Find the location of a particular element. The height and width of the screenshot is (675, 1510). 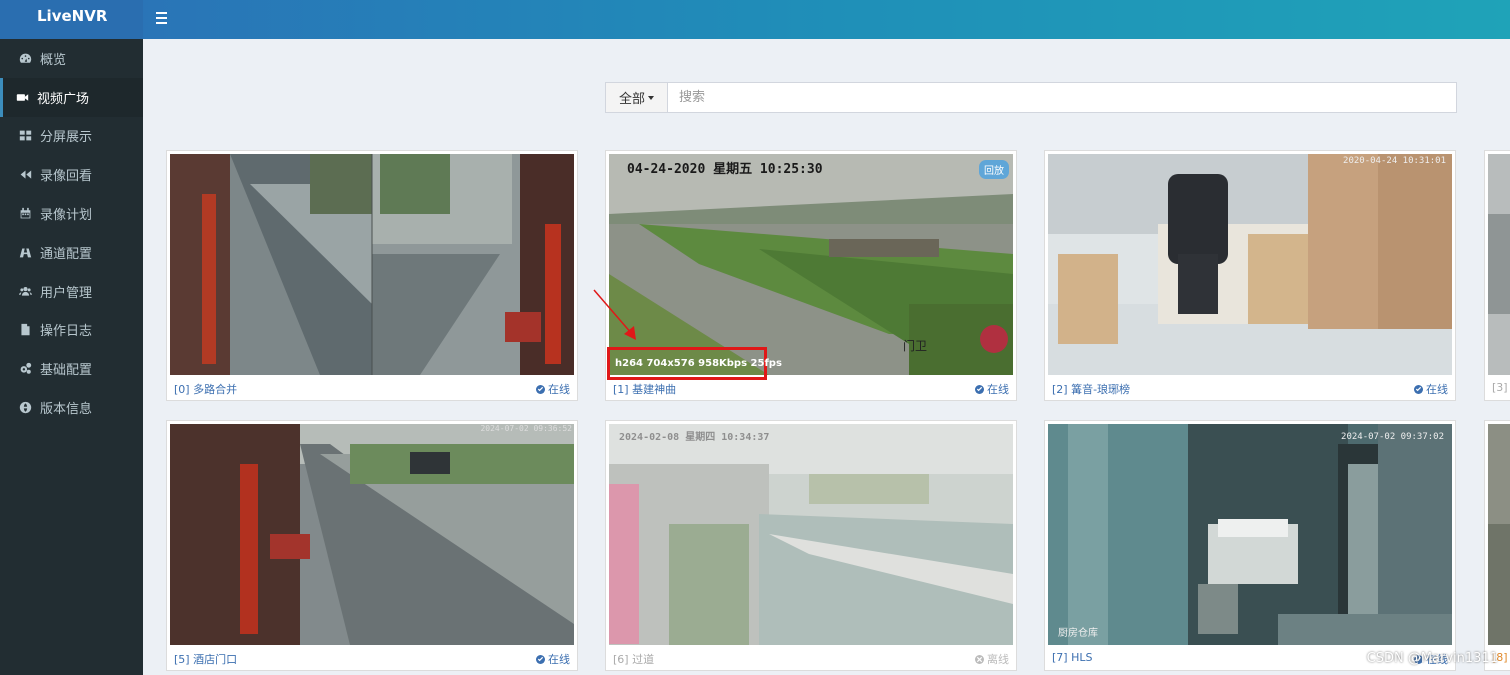

sidebar-item-operation-log: 操作日志 is located at coordinates (71, 330).